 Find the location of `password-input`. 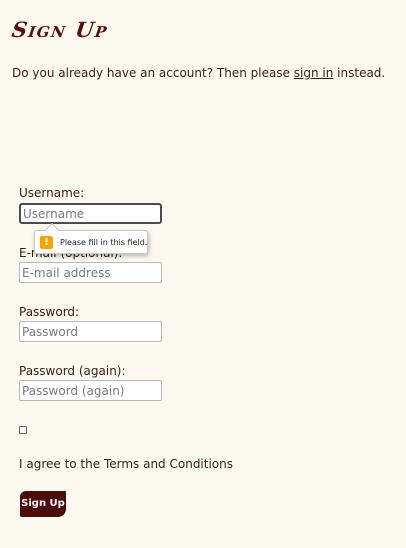

password-input is located at coordinates (90, 331).